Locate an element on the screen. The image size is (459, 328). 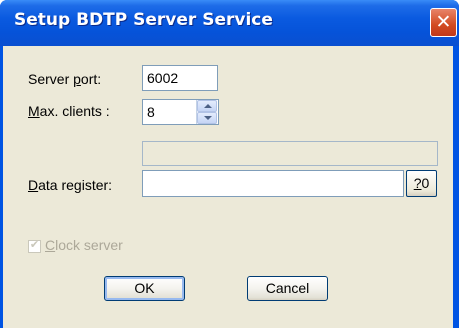
checkmark-icon: ✔ is located at coordinates (34, 244).